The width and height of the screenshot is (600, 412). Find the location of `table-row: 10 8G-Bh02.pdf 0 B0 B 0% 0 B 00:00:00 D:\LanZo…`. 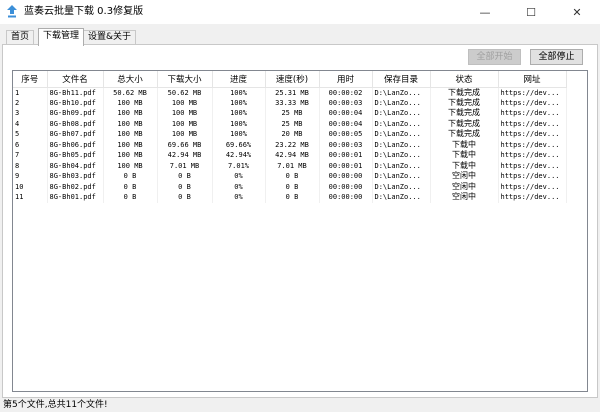

table-row: 10 8G-Bh02.pdf 0 B0 B 0% 0 B 00:00:00 D:\LanZo… is located at coordinates (290, 186).